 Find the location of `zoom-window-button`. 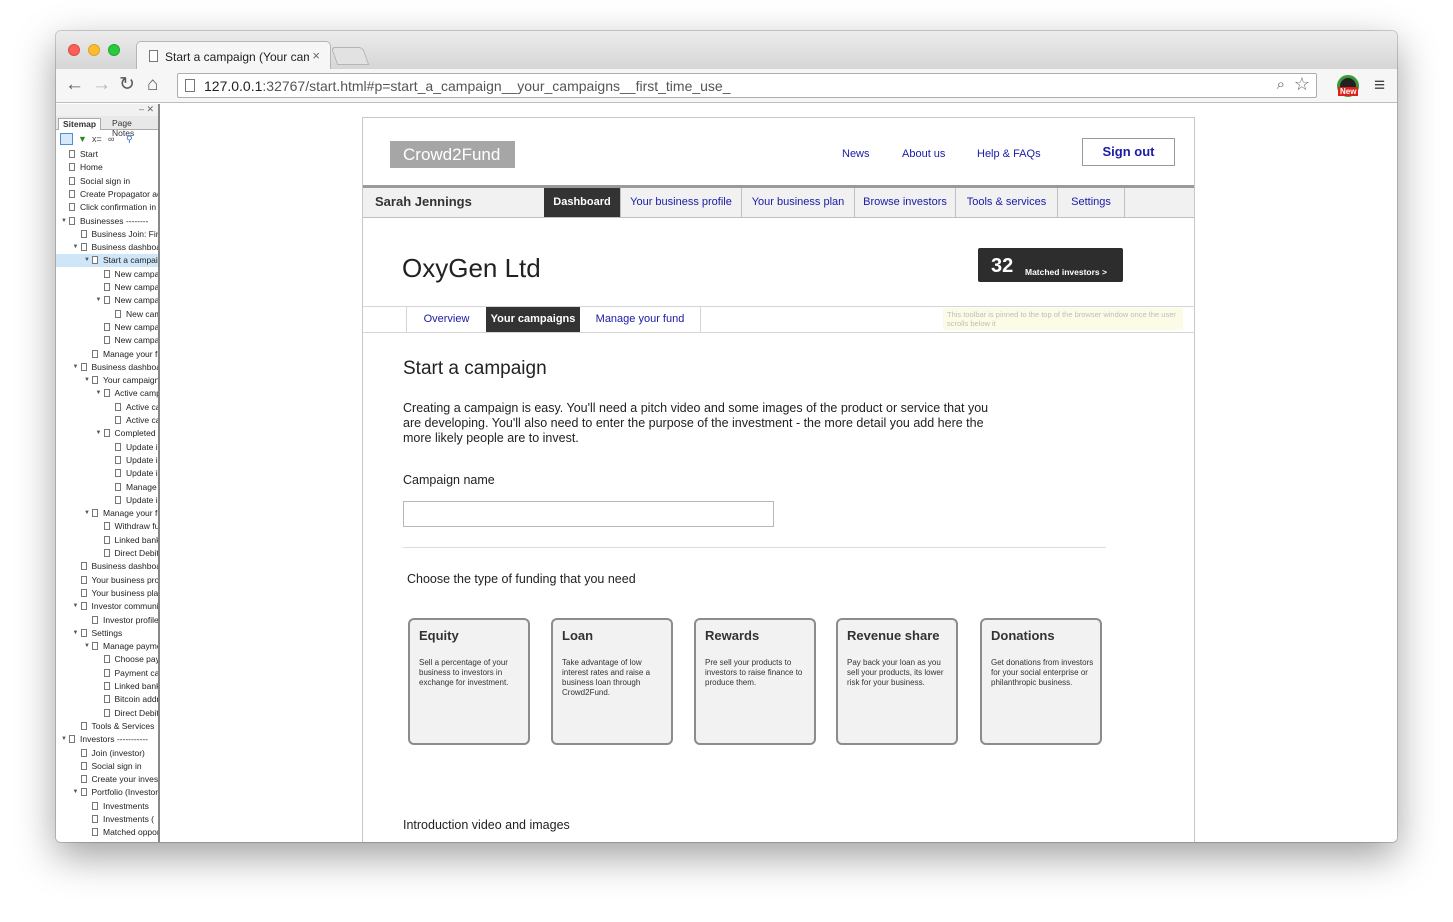

zoom-window-button is located at coordinates (114, 50).